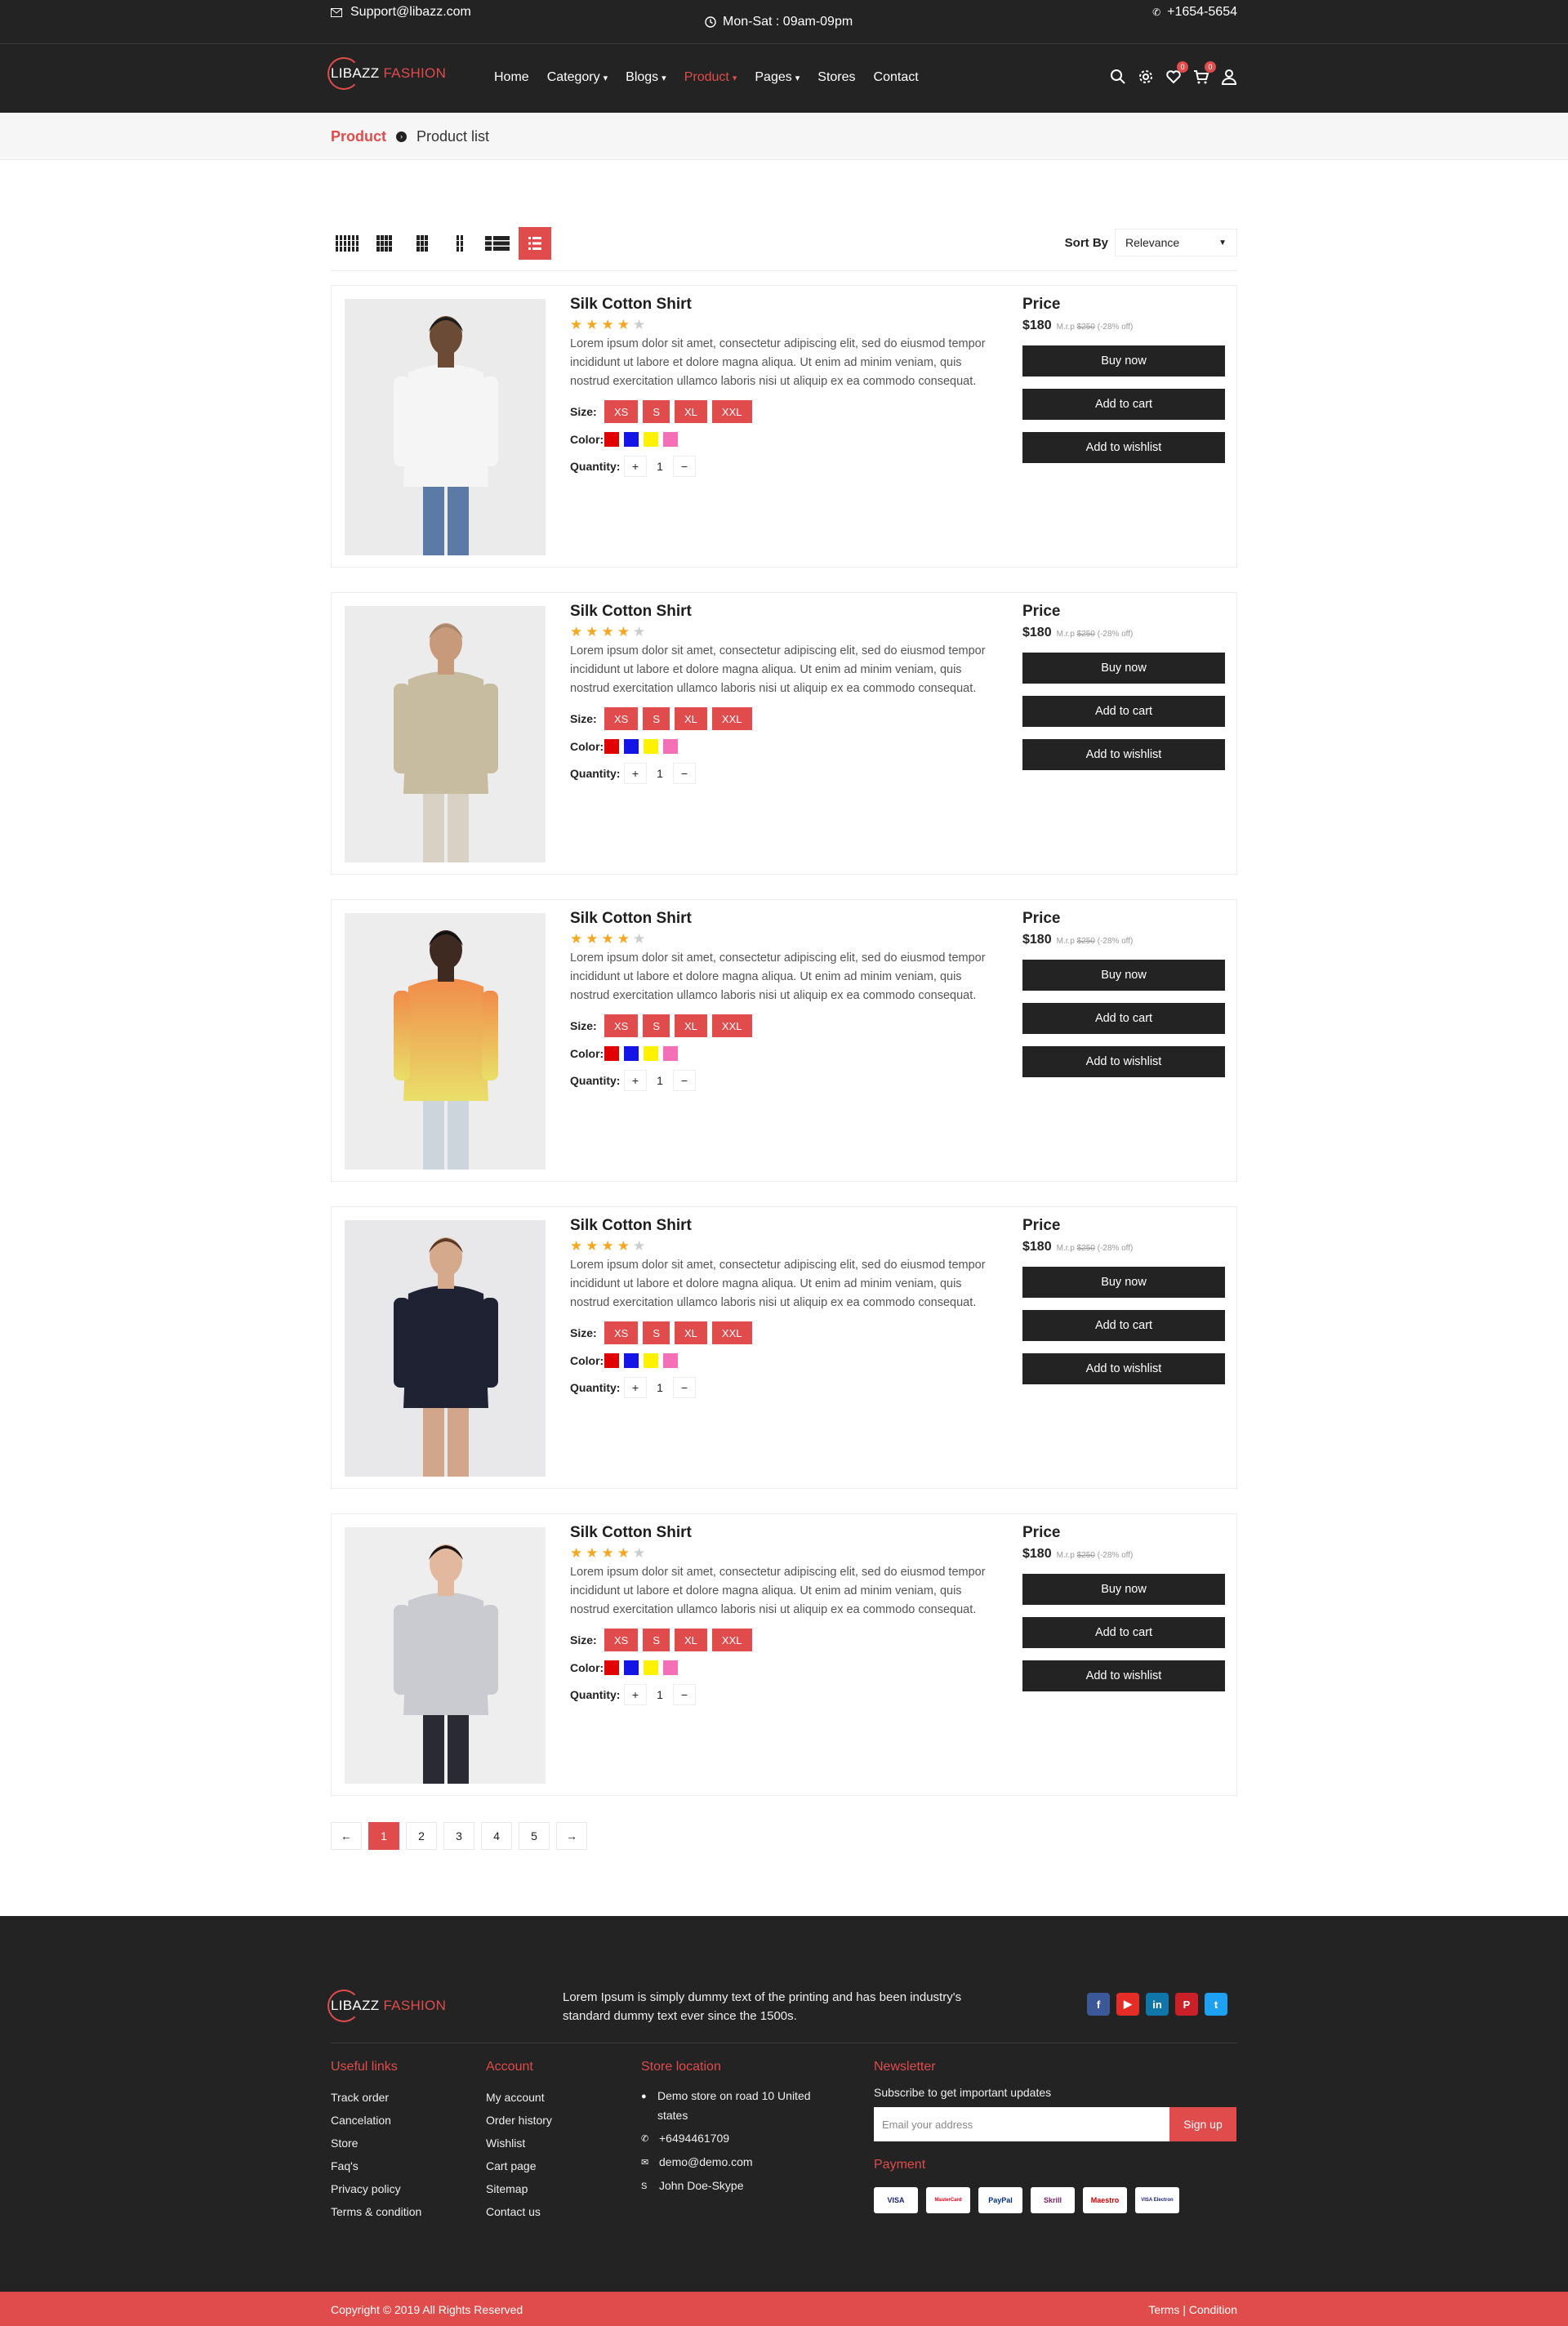 The width and height of the screenshot is (1568, 2326). I want to click on breadcrumb-product-link: Product, so click(358, 136).